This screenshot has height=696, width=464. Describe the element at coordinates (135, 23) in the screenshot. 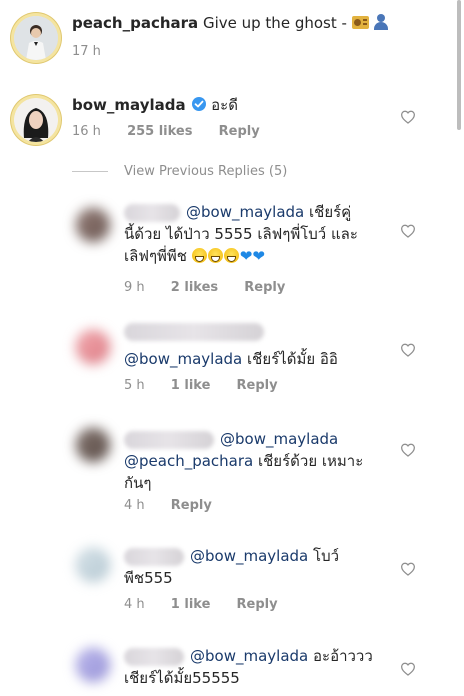

I see `username: peach_pachara` at that location.